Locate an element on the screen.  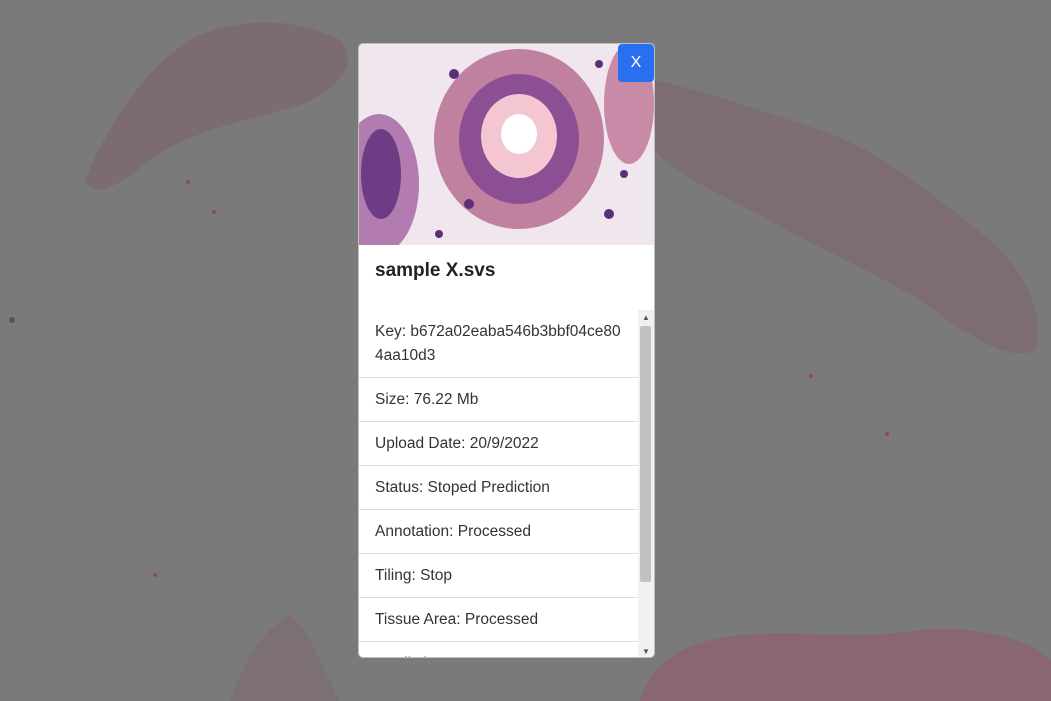
file-title: sample X.svs is located at coordinates (435, 270).